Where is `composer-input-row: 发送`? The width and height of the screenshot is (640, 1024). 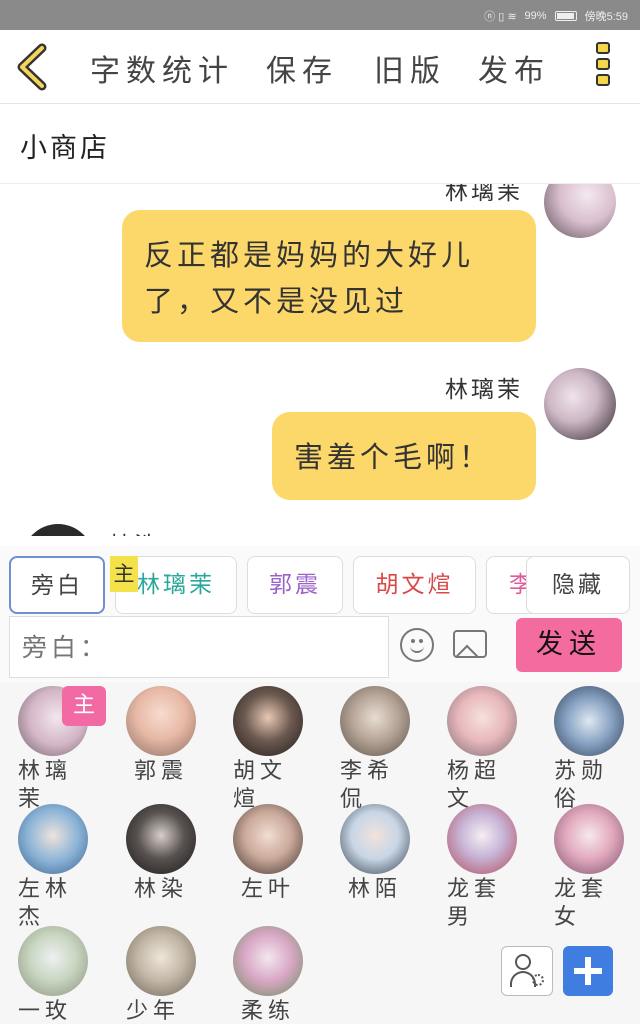
composer-input-row: 发送 is located at coordinates (320, 649).